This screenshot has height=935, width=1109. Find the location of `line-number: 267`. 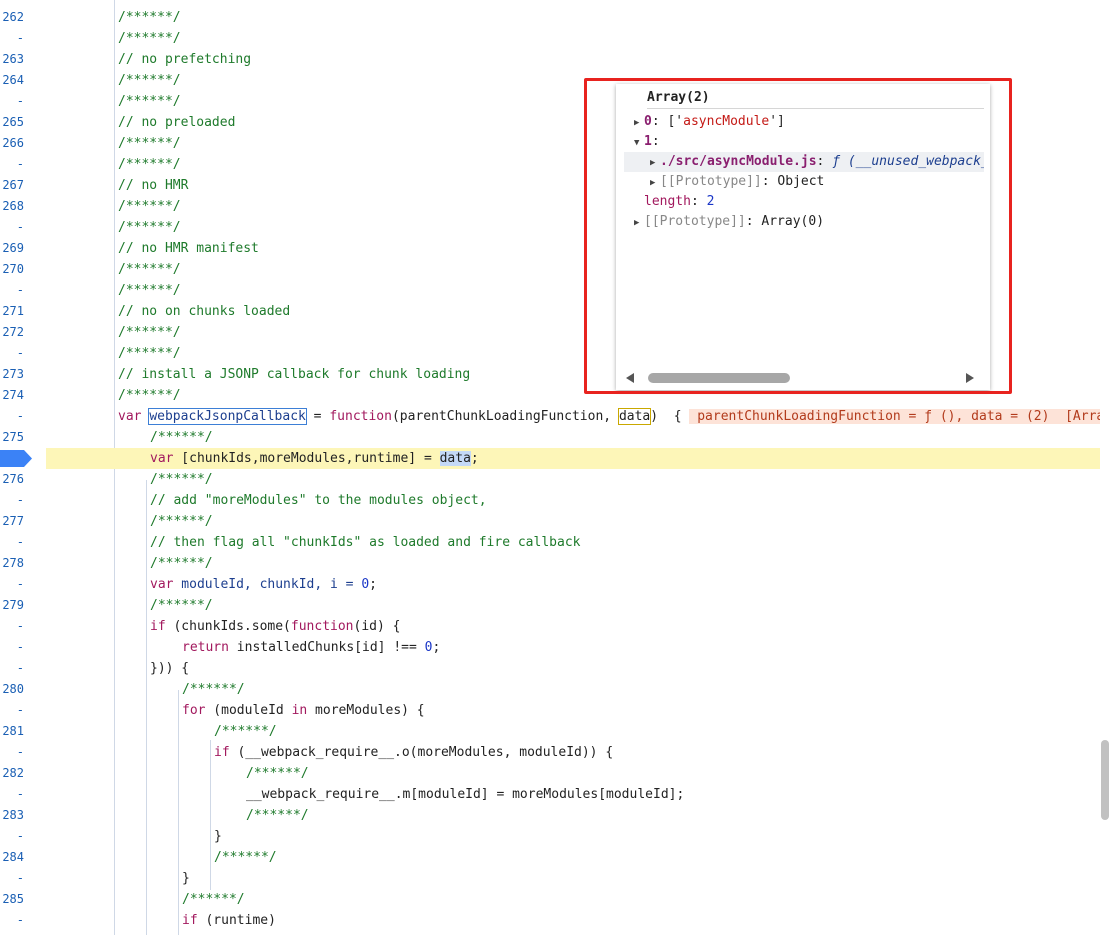

line-number: 267 is located at coordinates (12, 185).